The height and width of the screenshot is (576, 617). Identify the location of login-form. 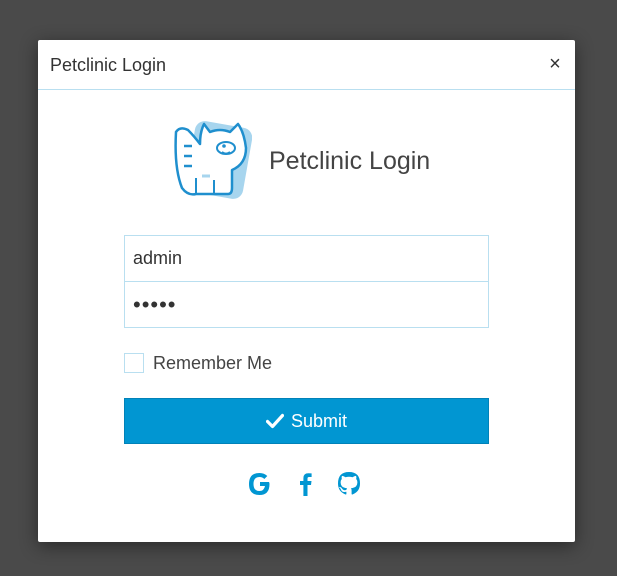
(306, 281).